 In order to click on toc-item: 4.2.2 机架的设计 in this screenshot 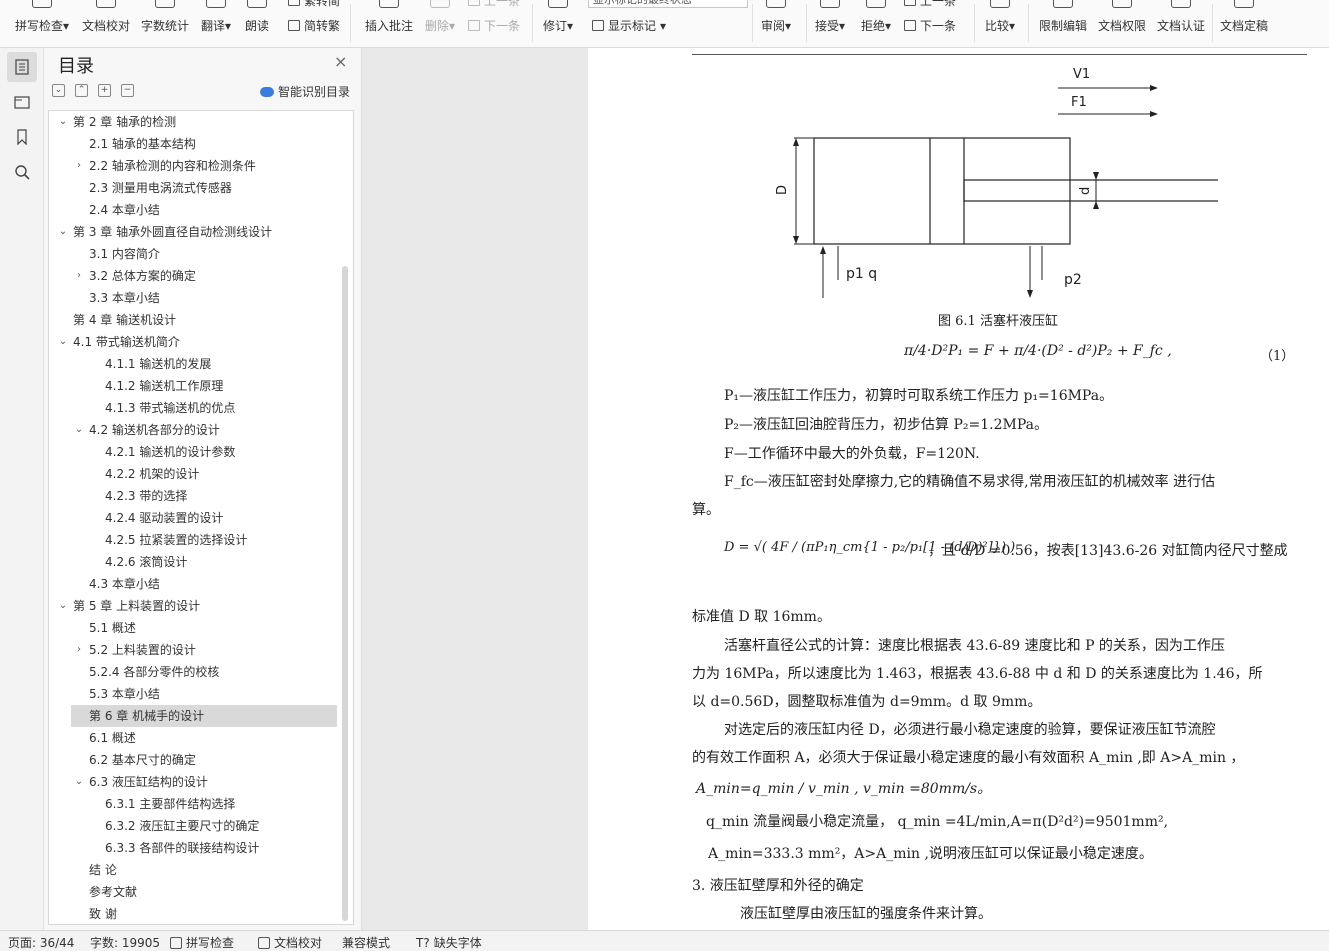, I will do `click(194, 474)`.